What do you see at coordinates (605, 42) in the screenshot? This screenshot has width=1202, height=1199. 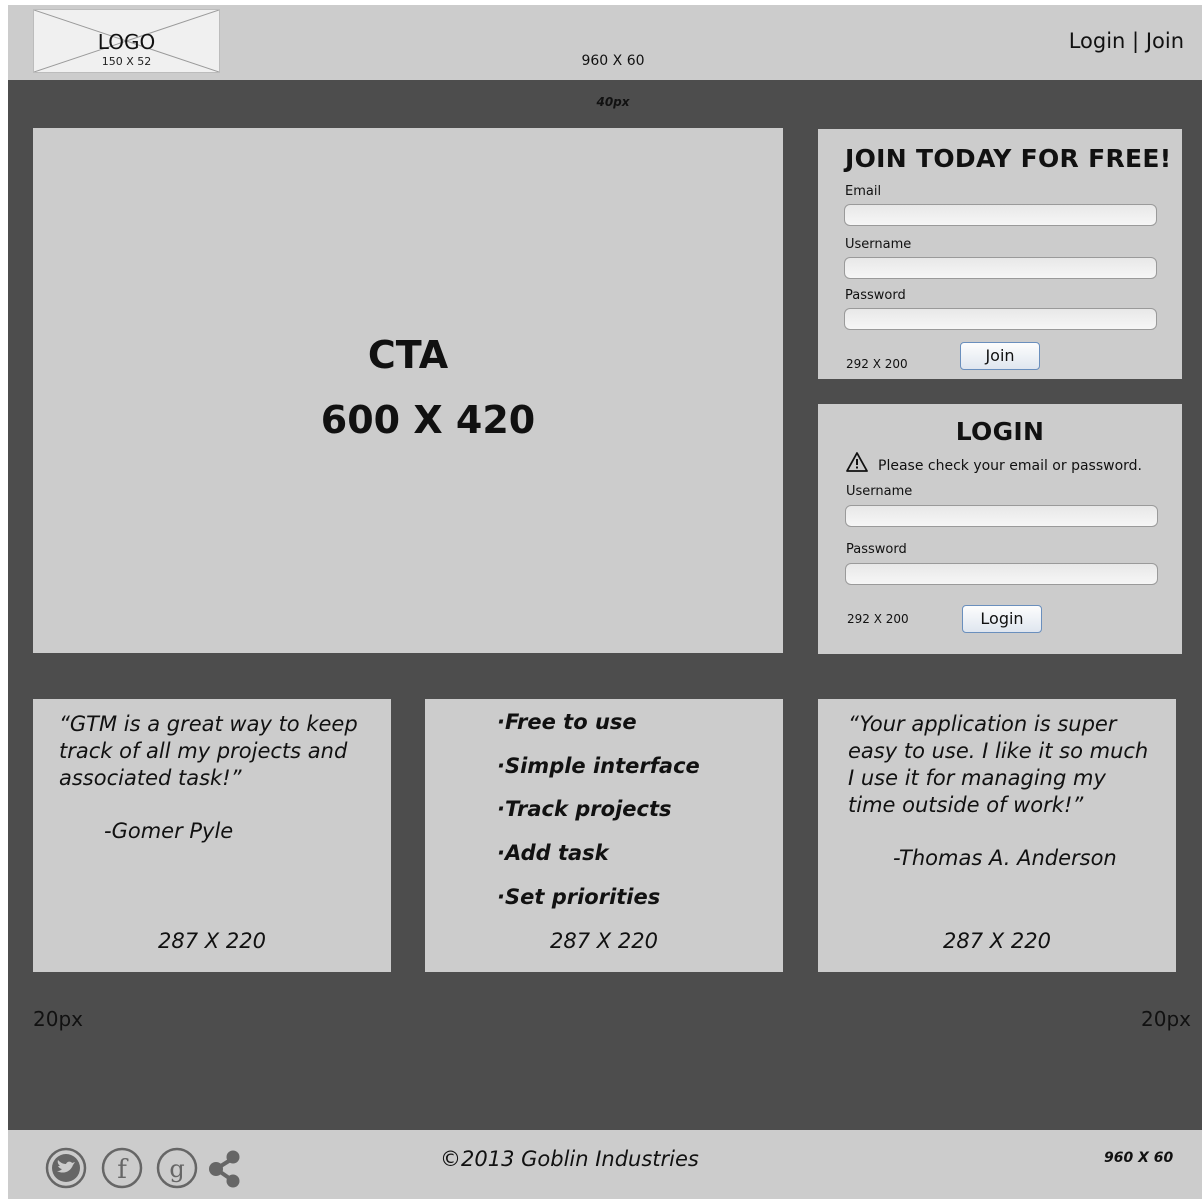 I see `header-bar: LOGO 150 X 52 960 X 60 Login | Join` at bounding box center [605, 42].